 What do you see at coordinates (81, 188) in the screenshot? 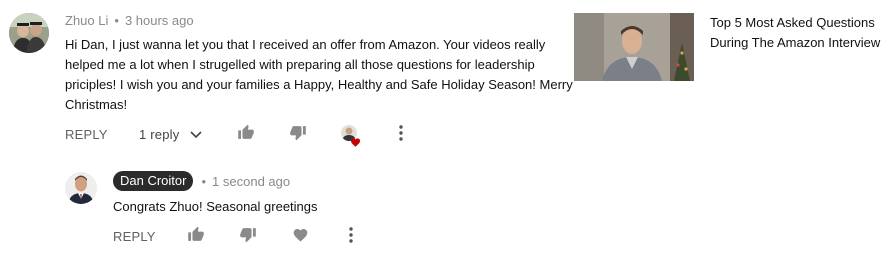
I see `reply-author-avatar` at bounding box center [81, 188].